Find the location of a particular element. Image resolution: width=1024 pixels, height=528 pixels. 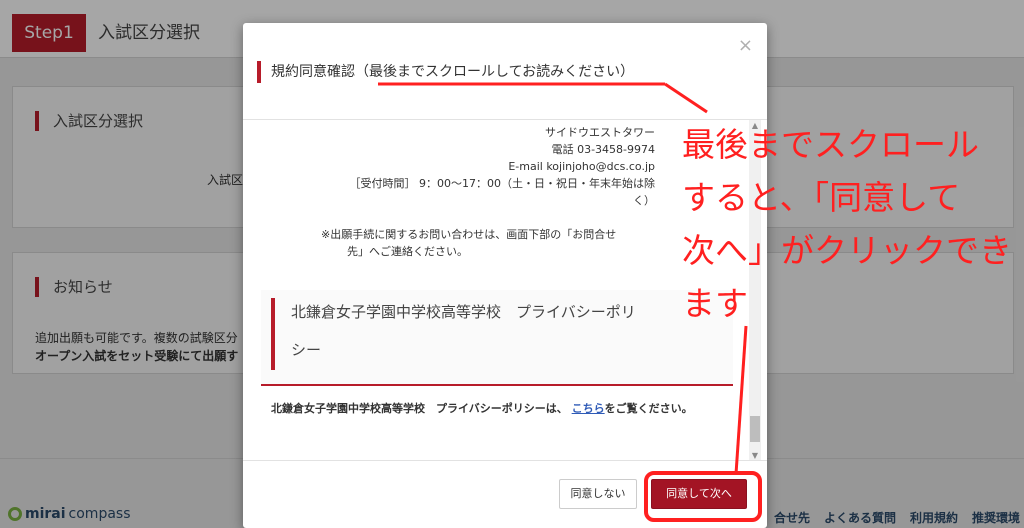

privacy-text-after: をご覧ください。 is located at coordinates (648, 408).